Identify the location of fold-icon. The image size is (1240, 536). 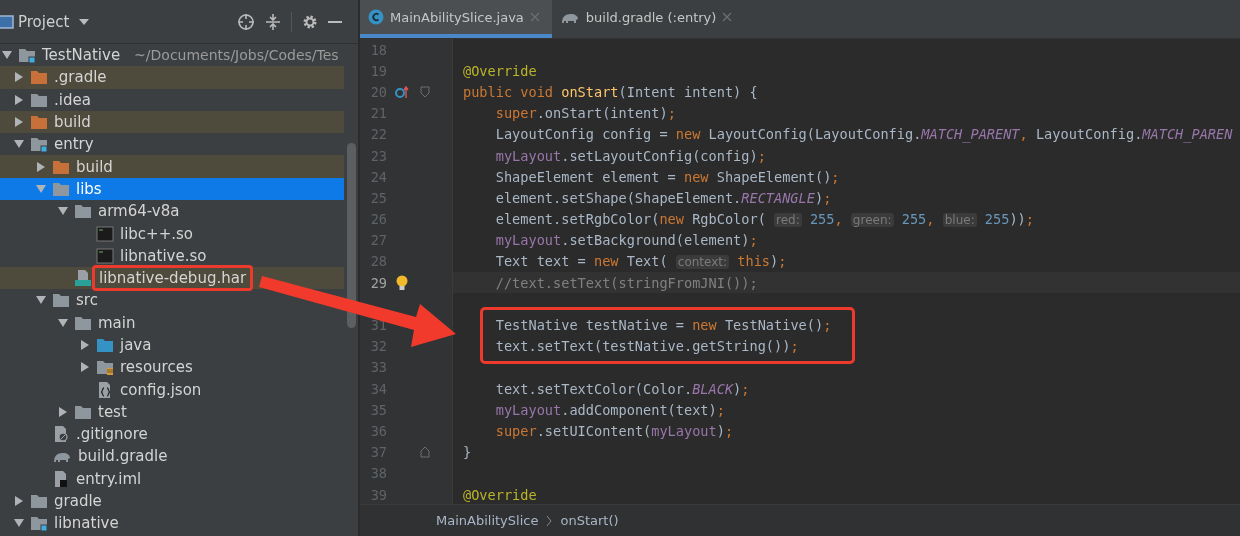
(425, 91).